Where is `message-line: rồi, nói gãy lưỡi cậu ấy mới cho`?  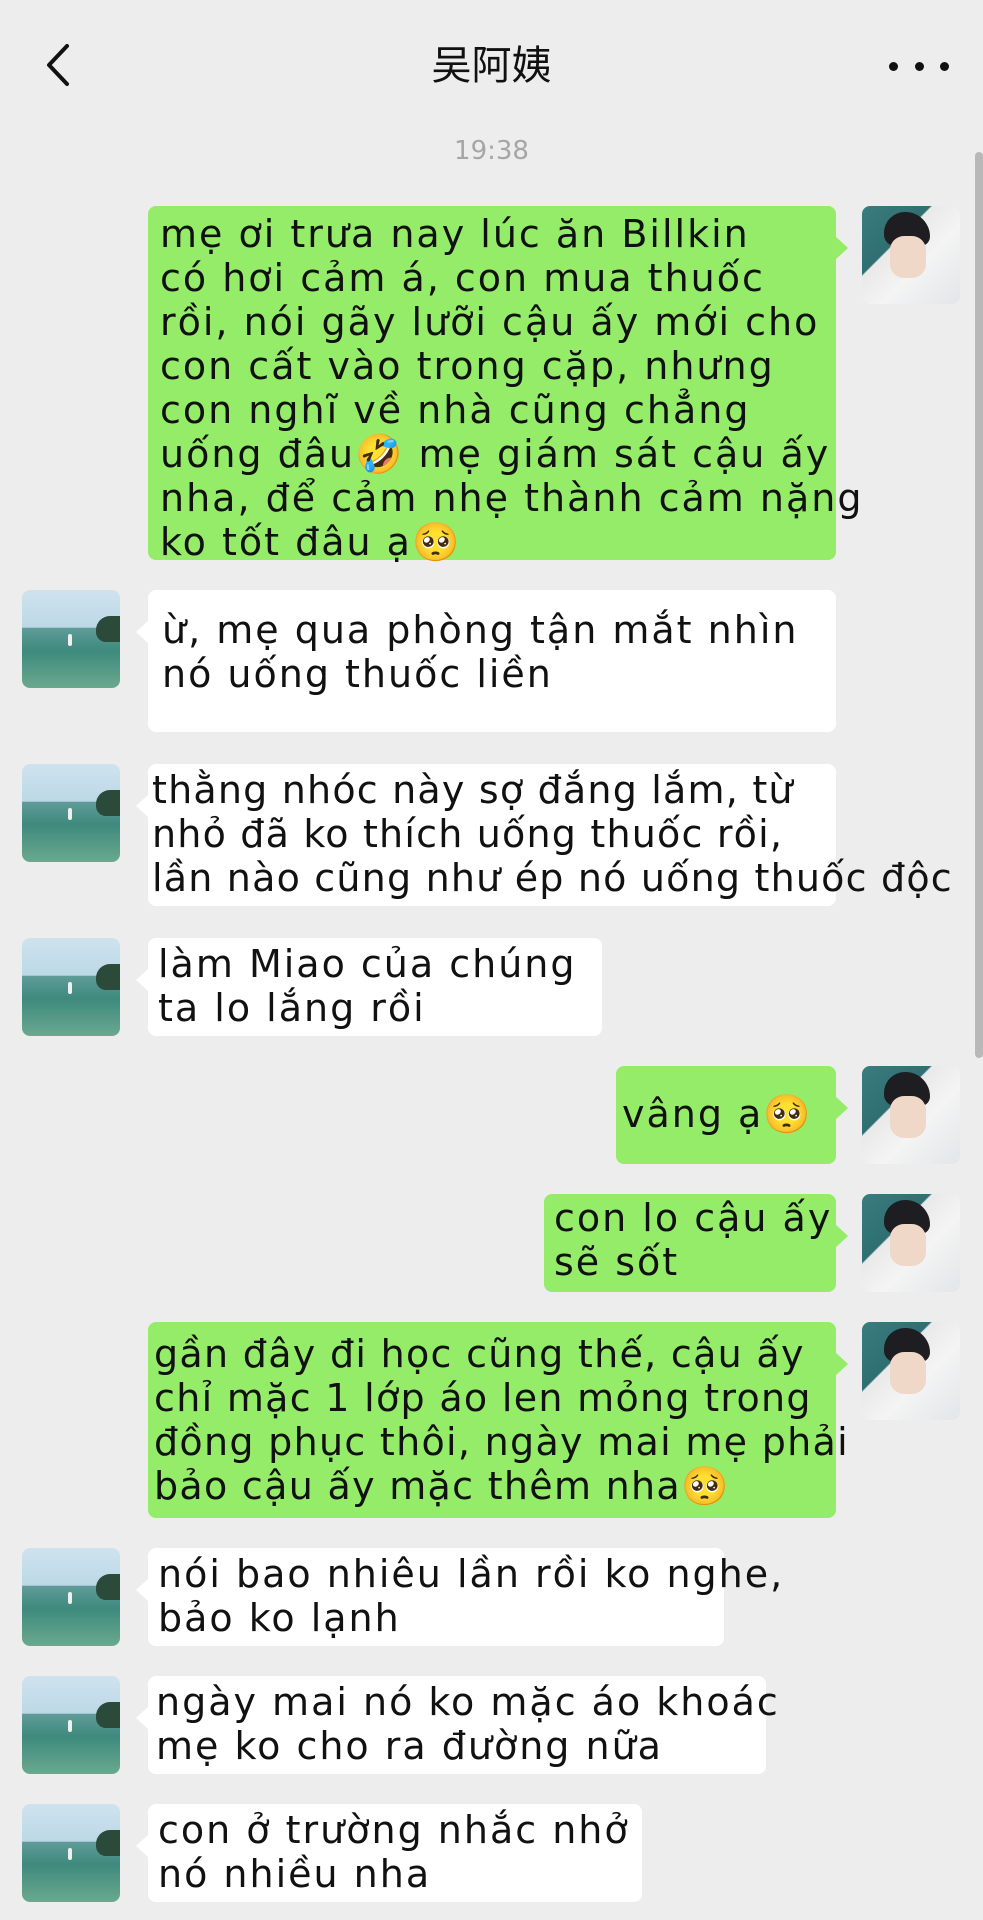
message-line: rồi, nói gãy lưỡi cậu ấy mới cho is located at coordinates (490, 322).